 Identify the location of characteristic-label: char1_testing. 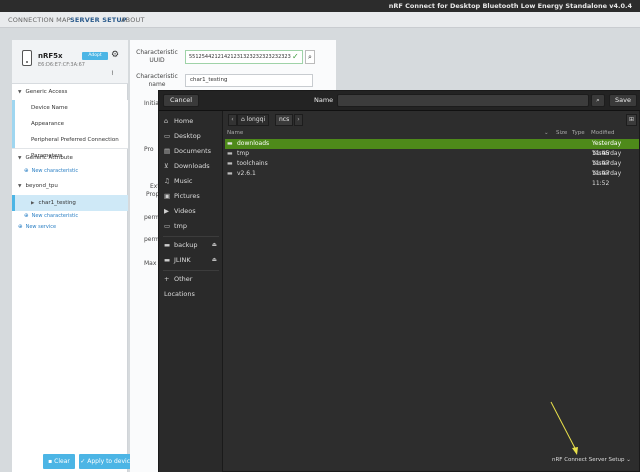
(57, 203).